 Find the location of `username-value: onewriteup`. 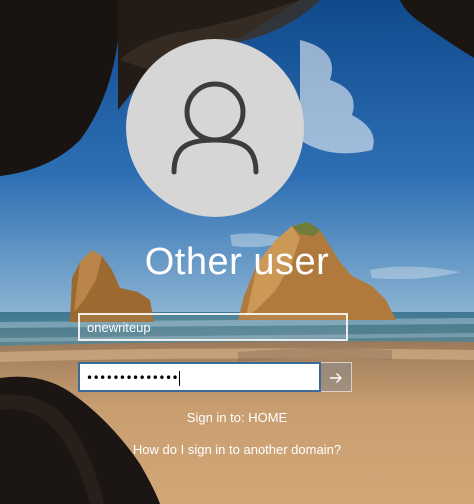

username-value: onewriteup is located at coordinates (119, 327).